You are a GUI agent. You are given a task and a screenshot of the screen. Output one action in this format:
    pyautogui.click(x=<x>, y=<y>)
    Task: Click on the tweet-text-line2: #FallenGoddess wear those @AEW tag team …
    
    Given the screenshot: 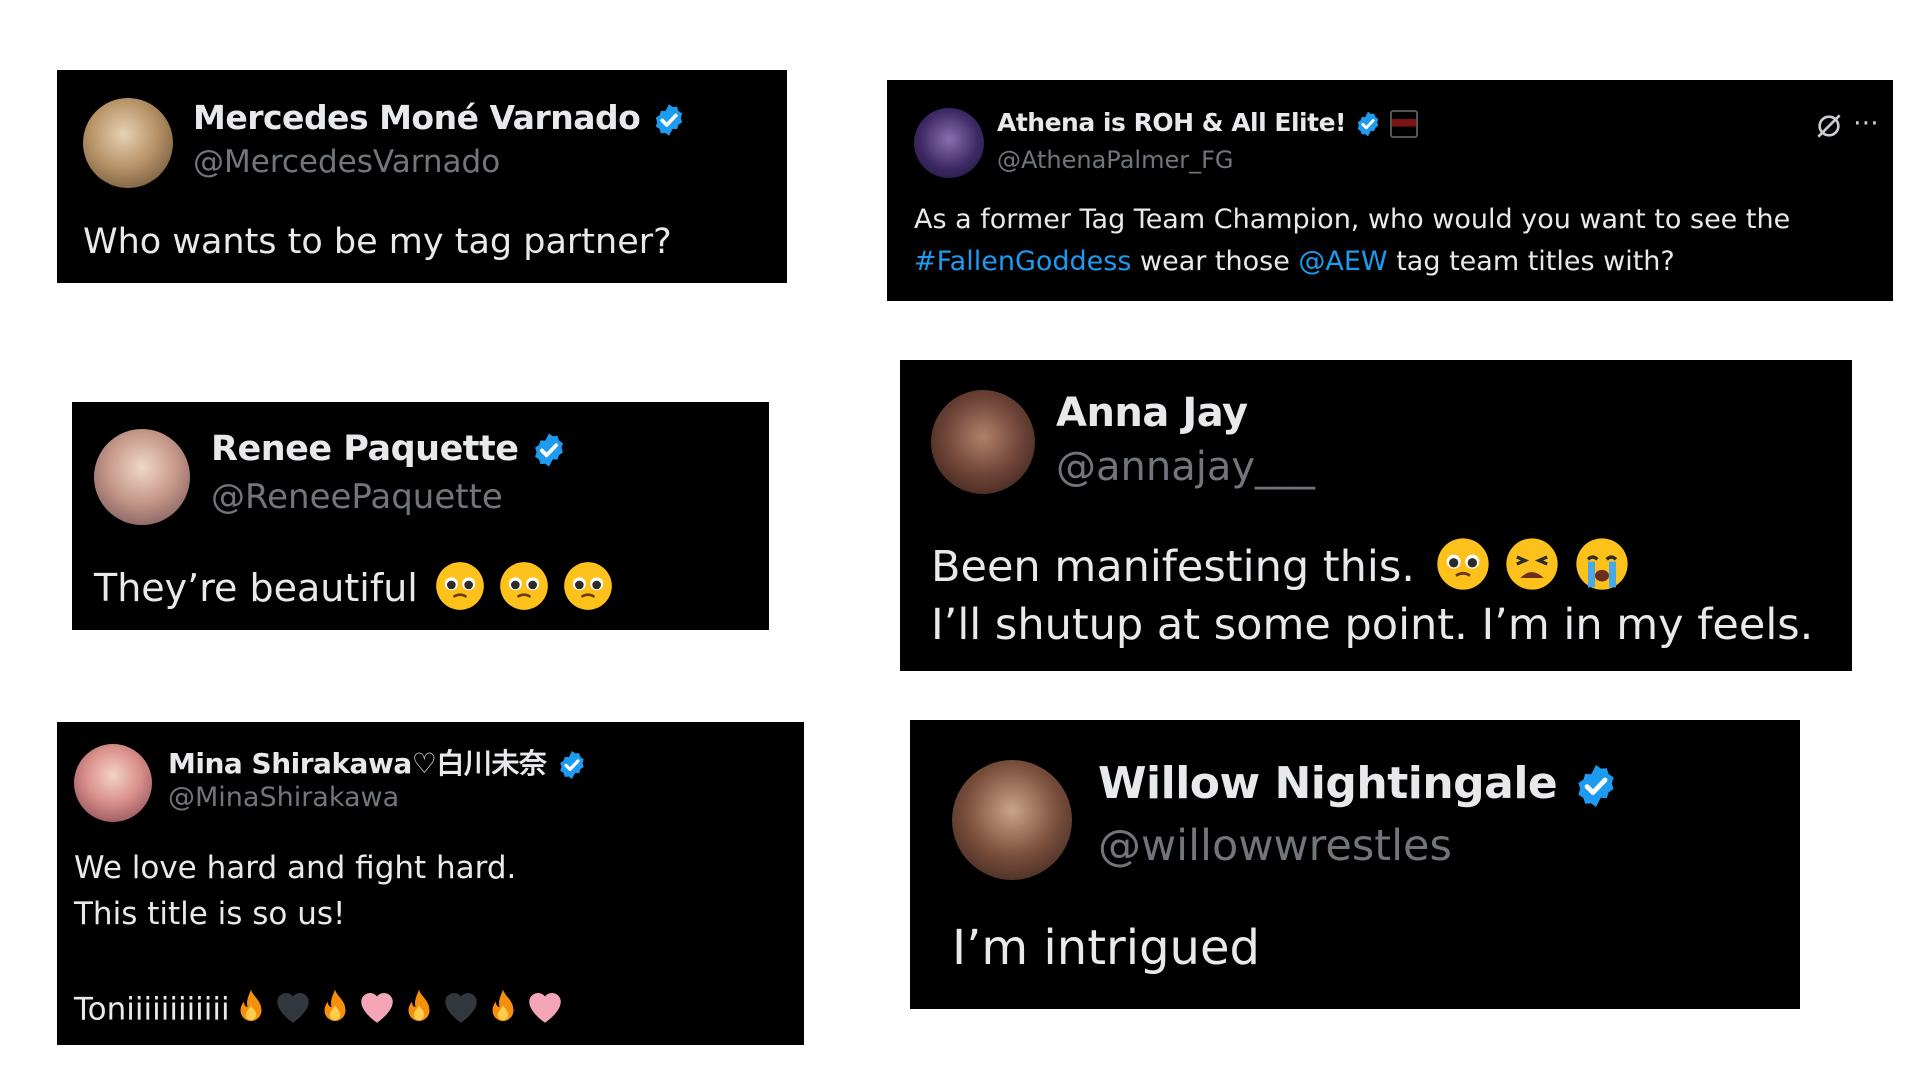 What is the action you would take?
    pyautogui.click(x=1294, y=261)
    